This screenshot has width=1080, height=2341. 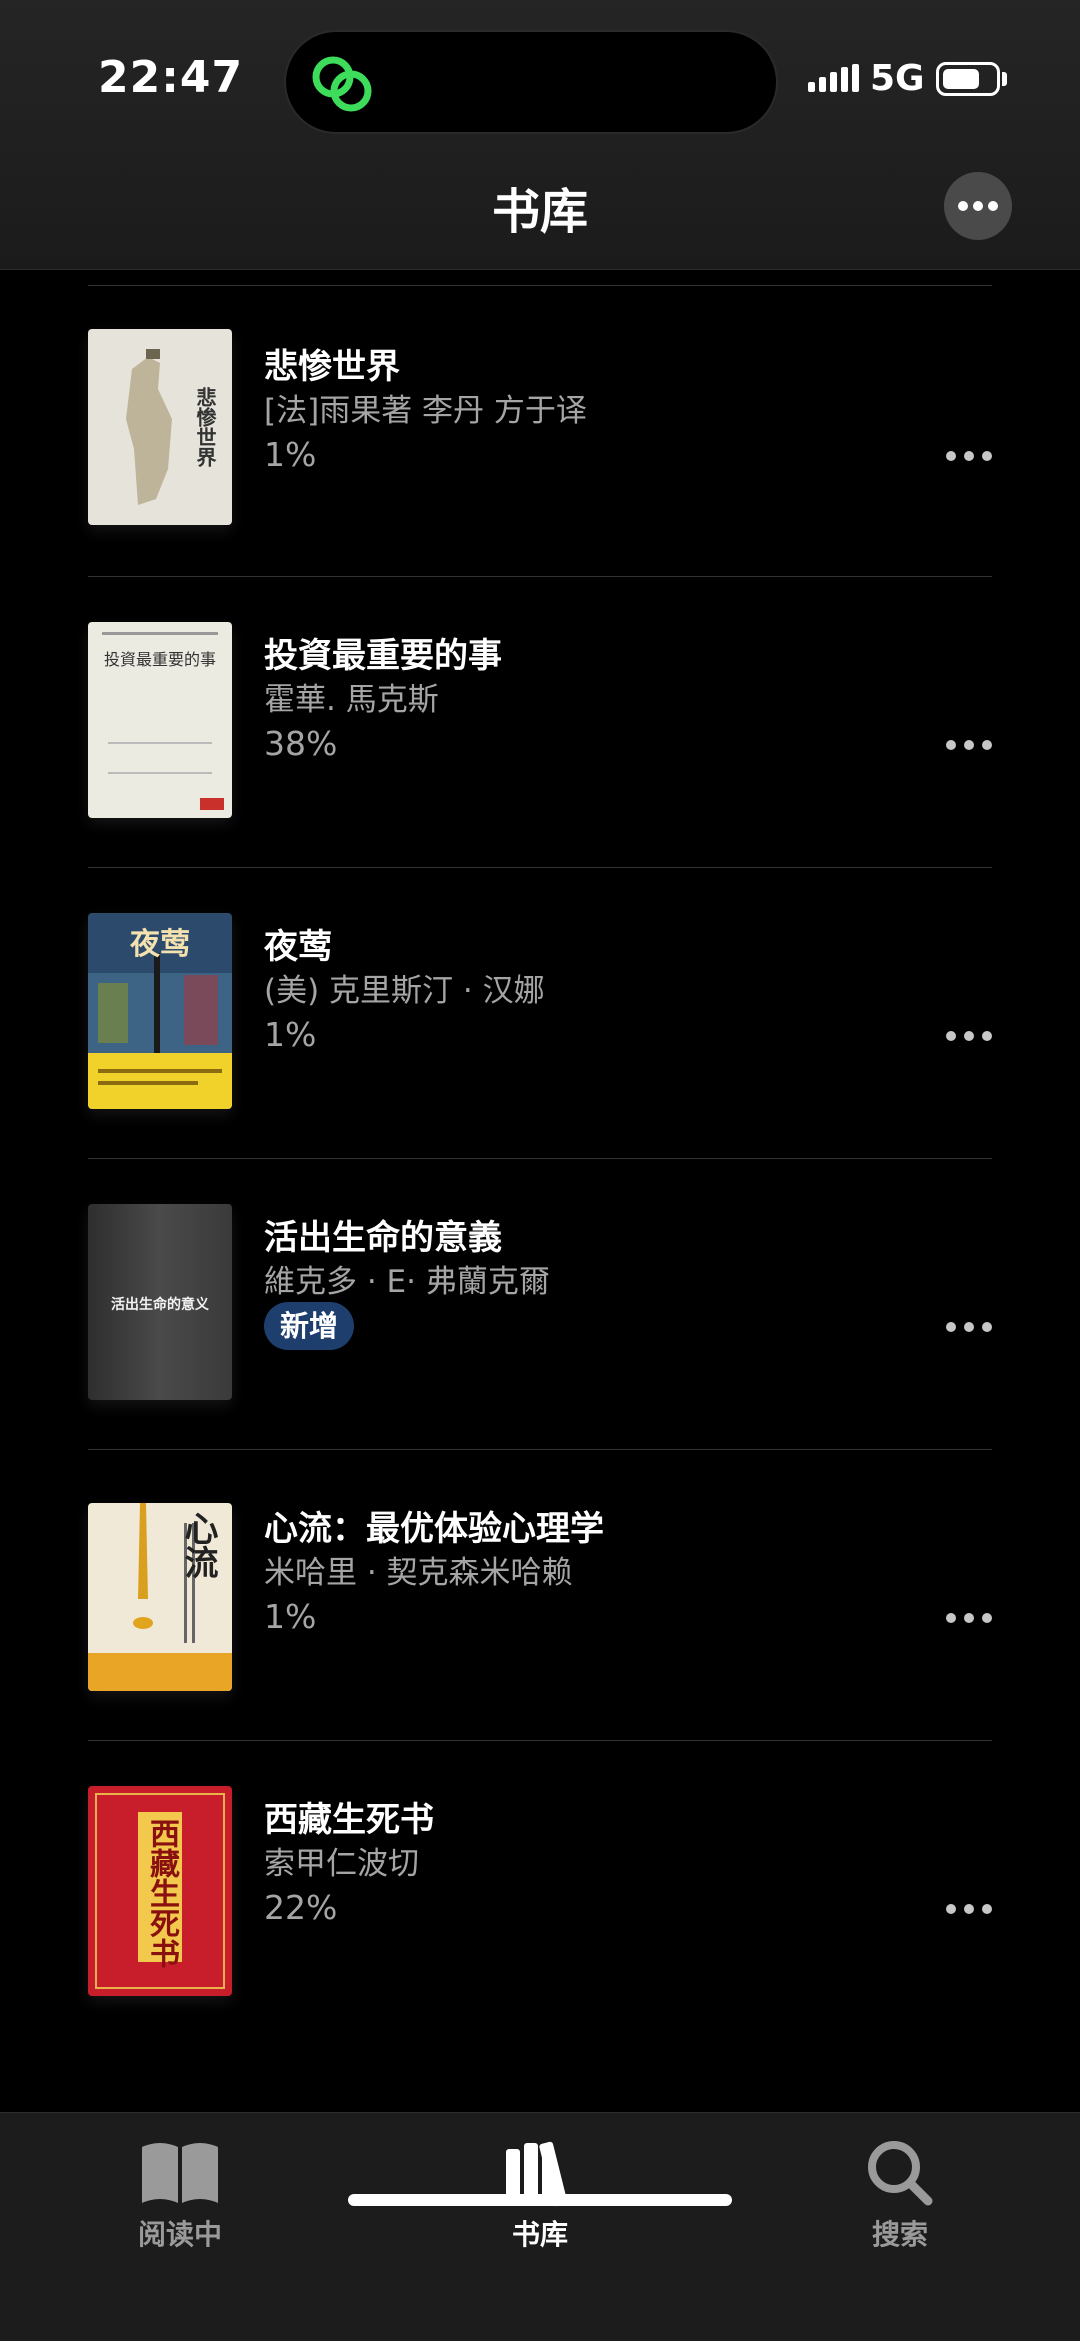 What do you see at coordinates (539, 212) in the screenshot?
I see `page-title: 书库` at bounding box center [539, 212].